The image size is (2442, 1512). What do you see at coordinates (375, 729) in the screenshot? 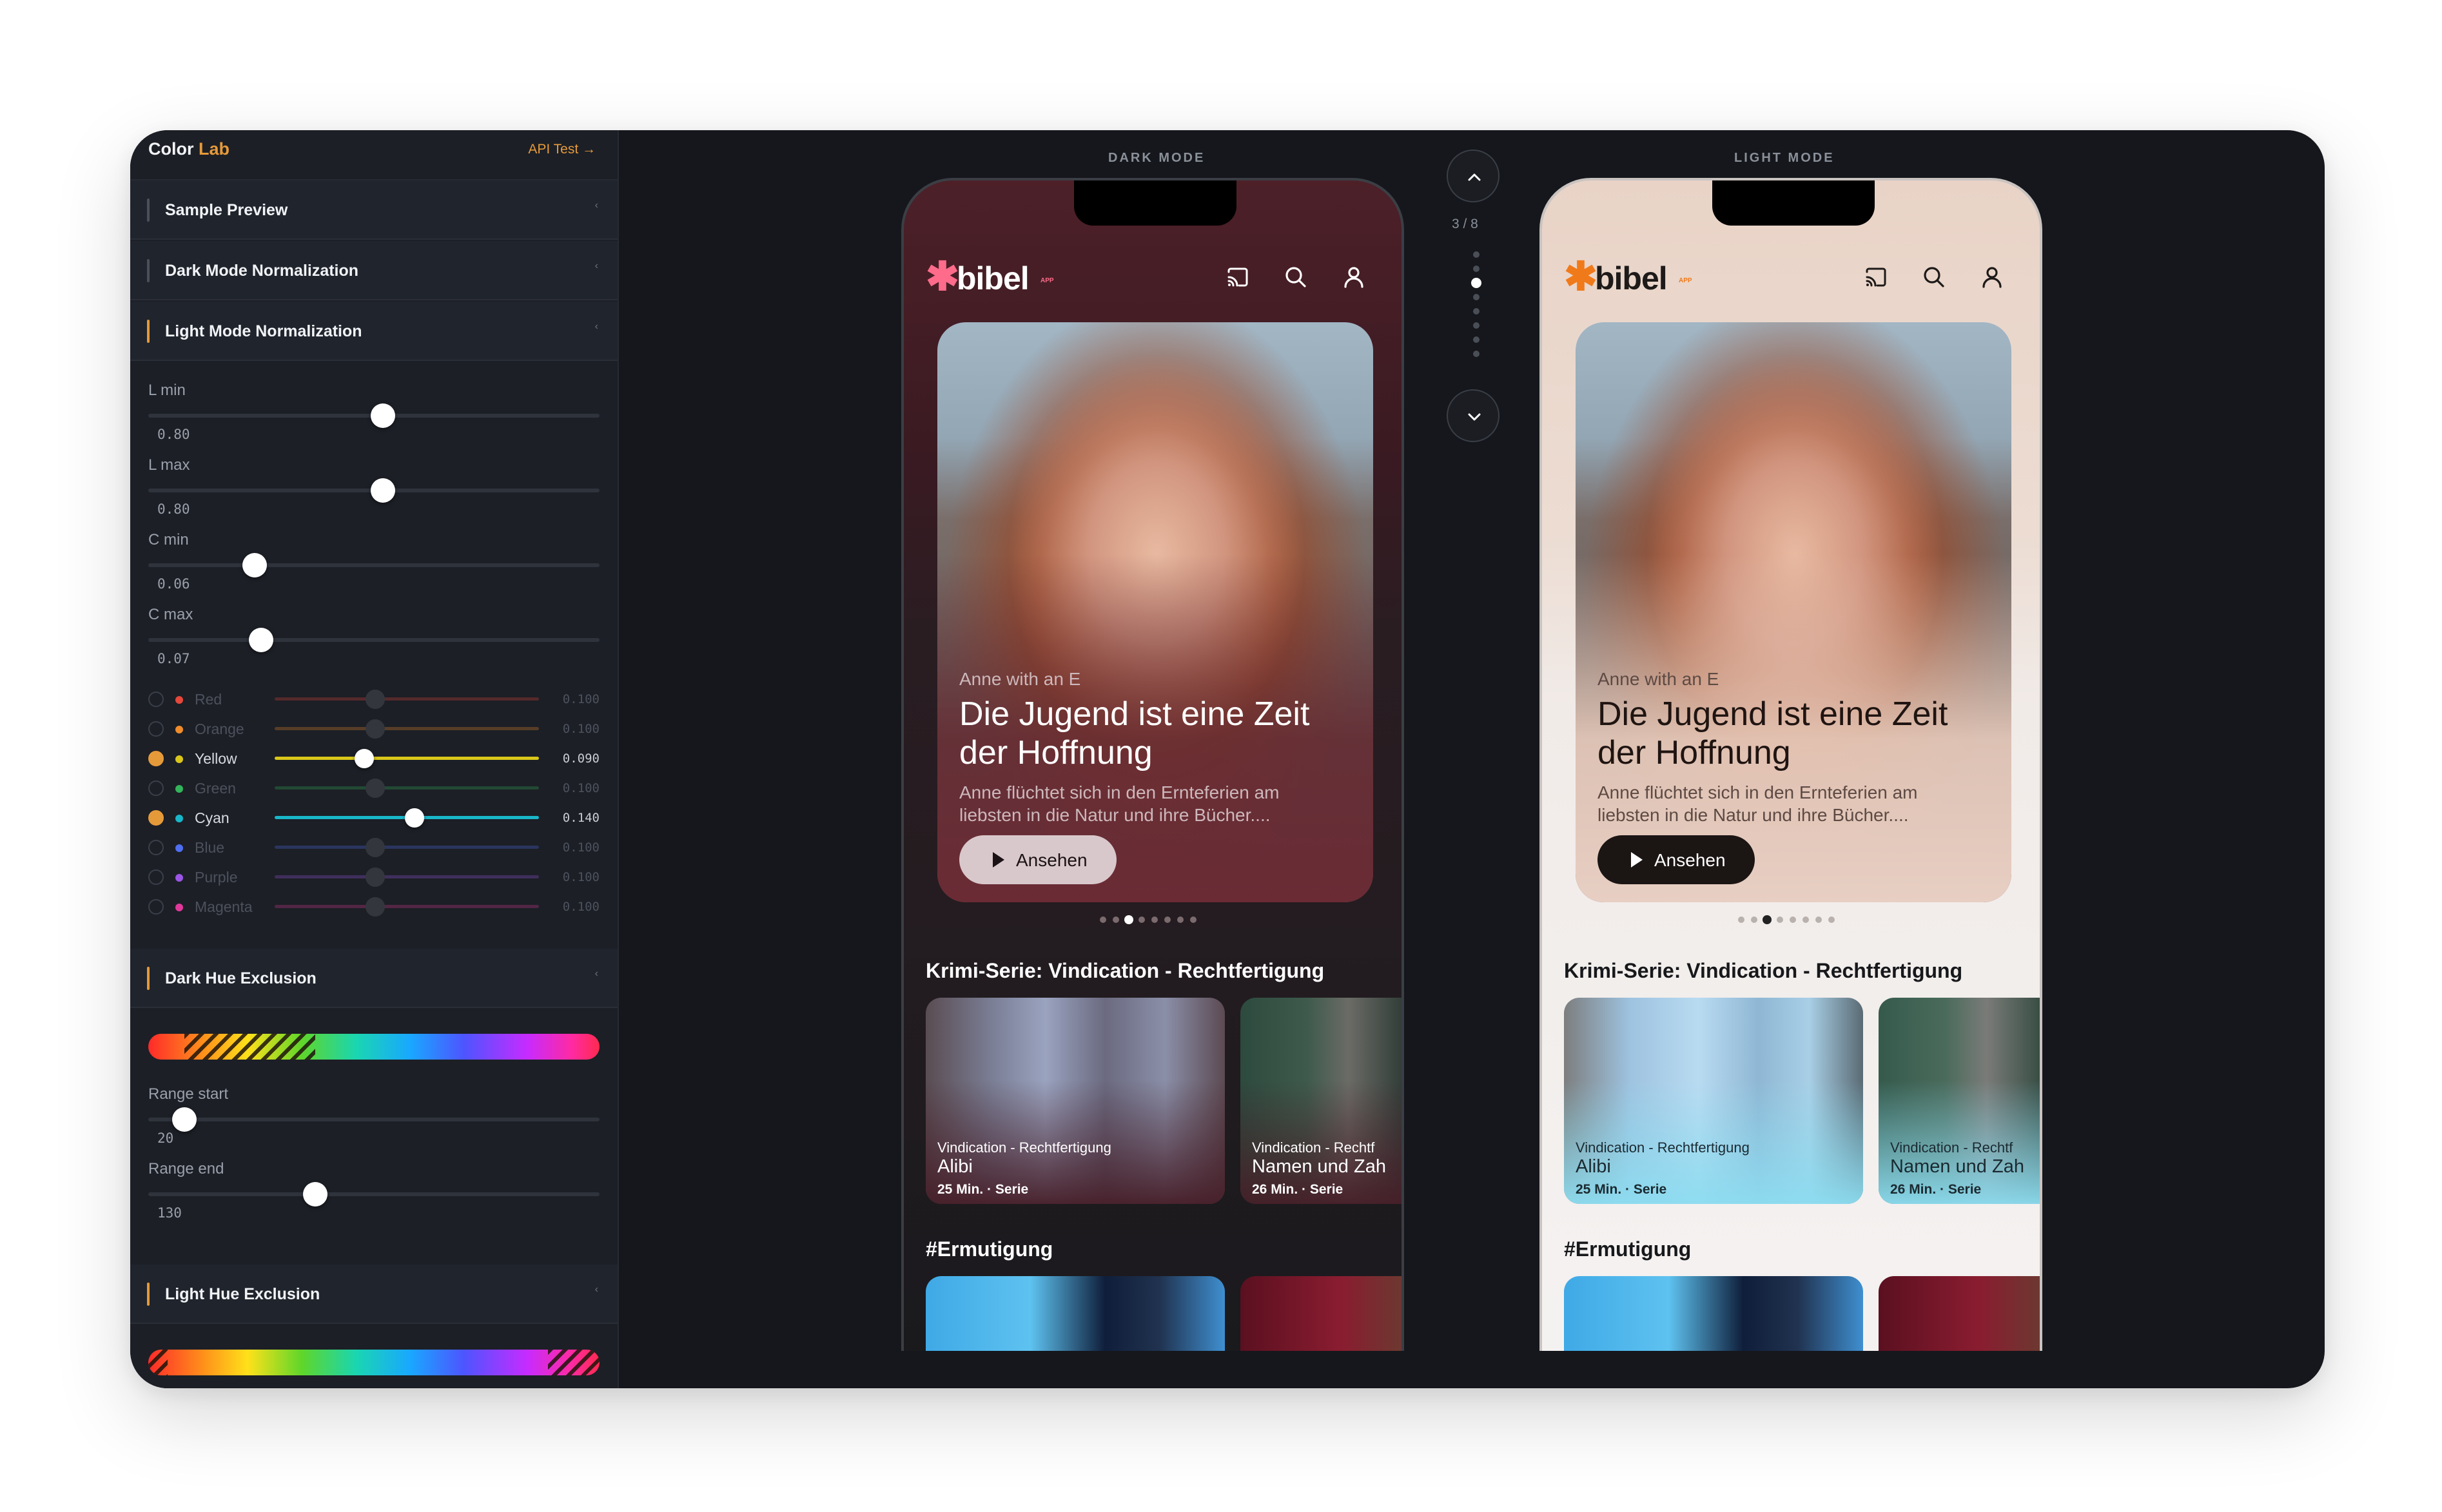
I see `hue-orange-thumb` at bounding box center [375, 729].